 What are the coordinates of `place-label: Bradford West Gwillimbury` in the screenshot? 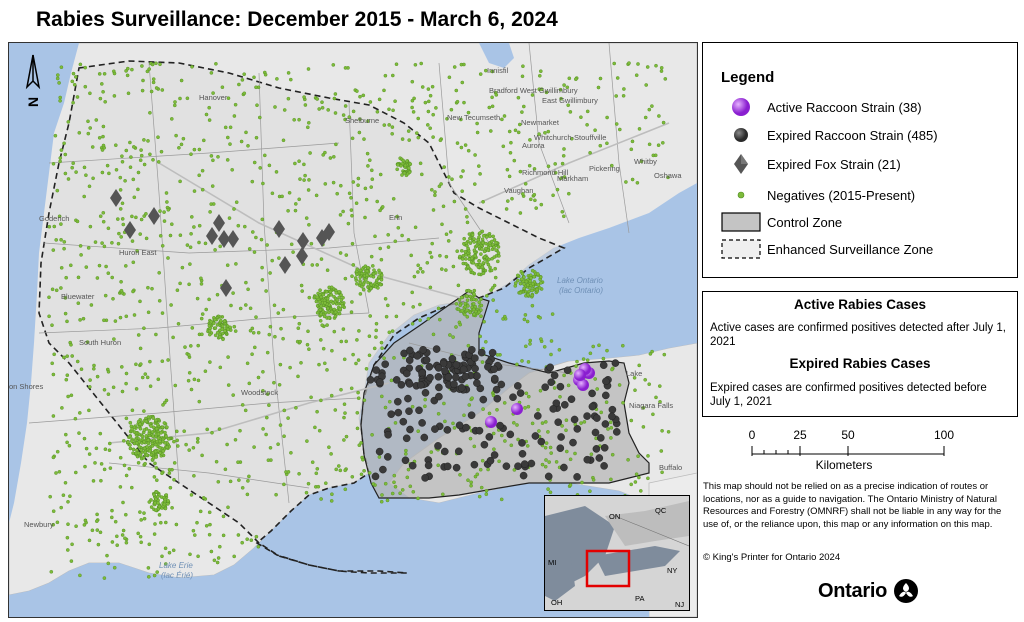 It's located at (533, 90).